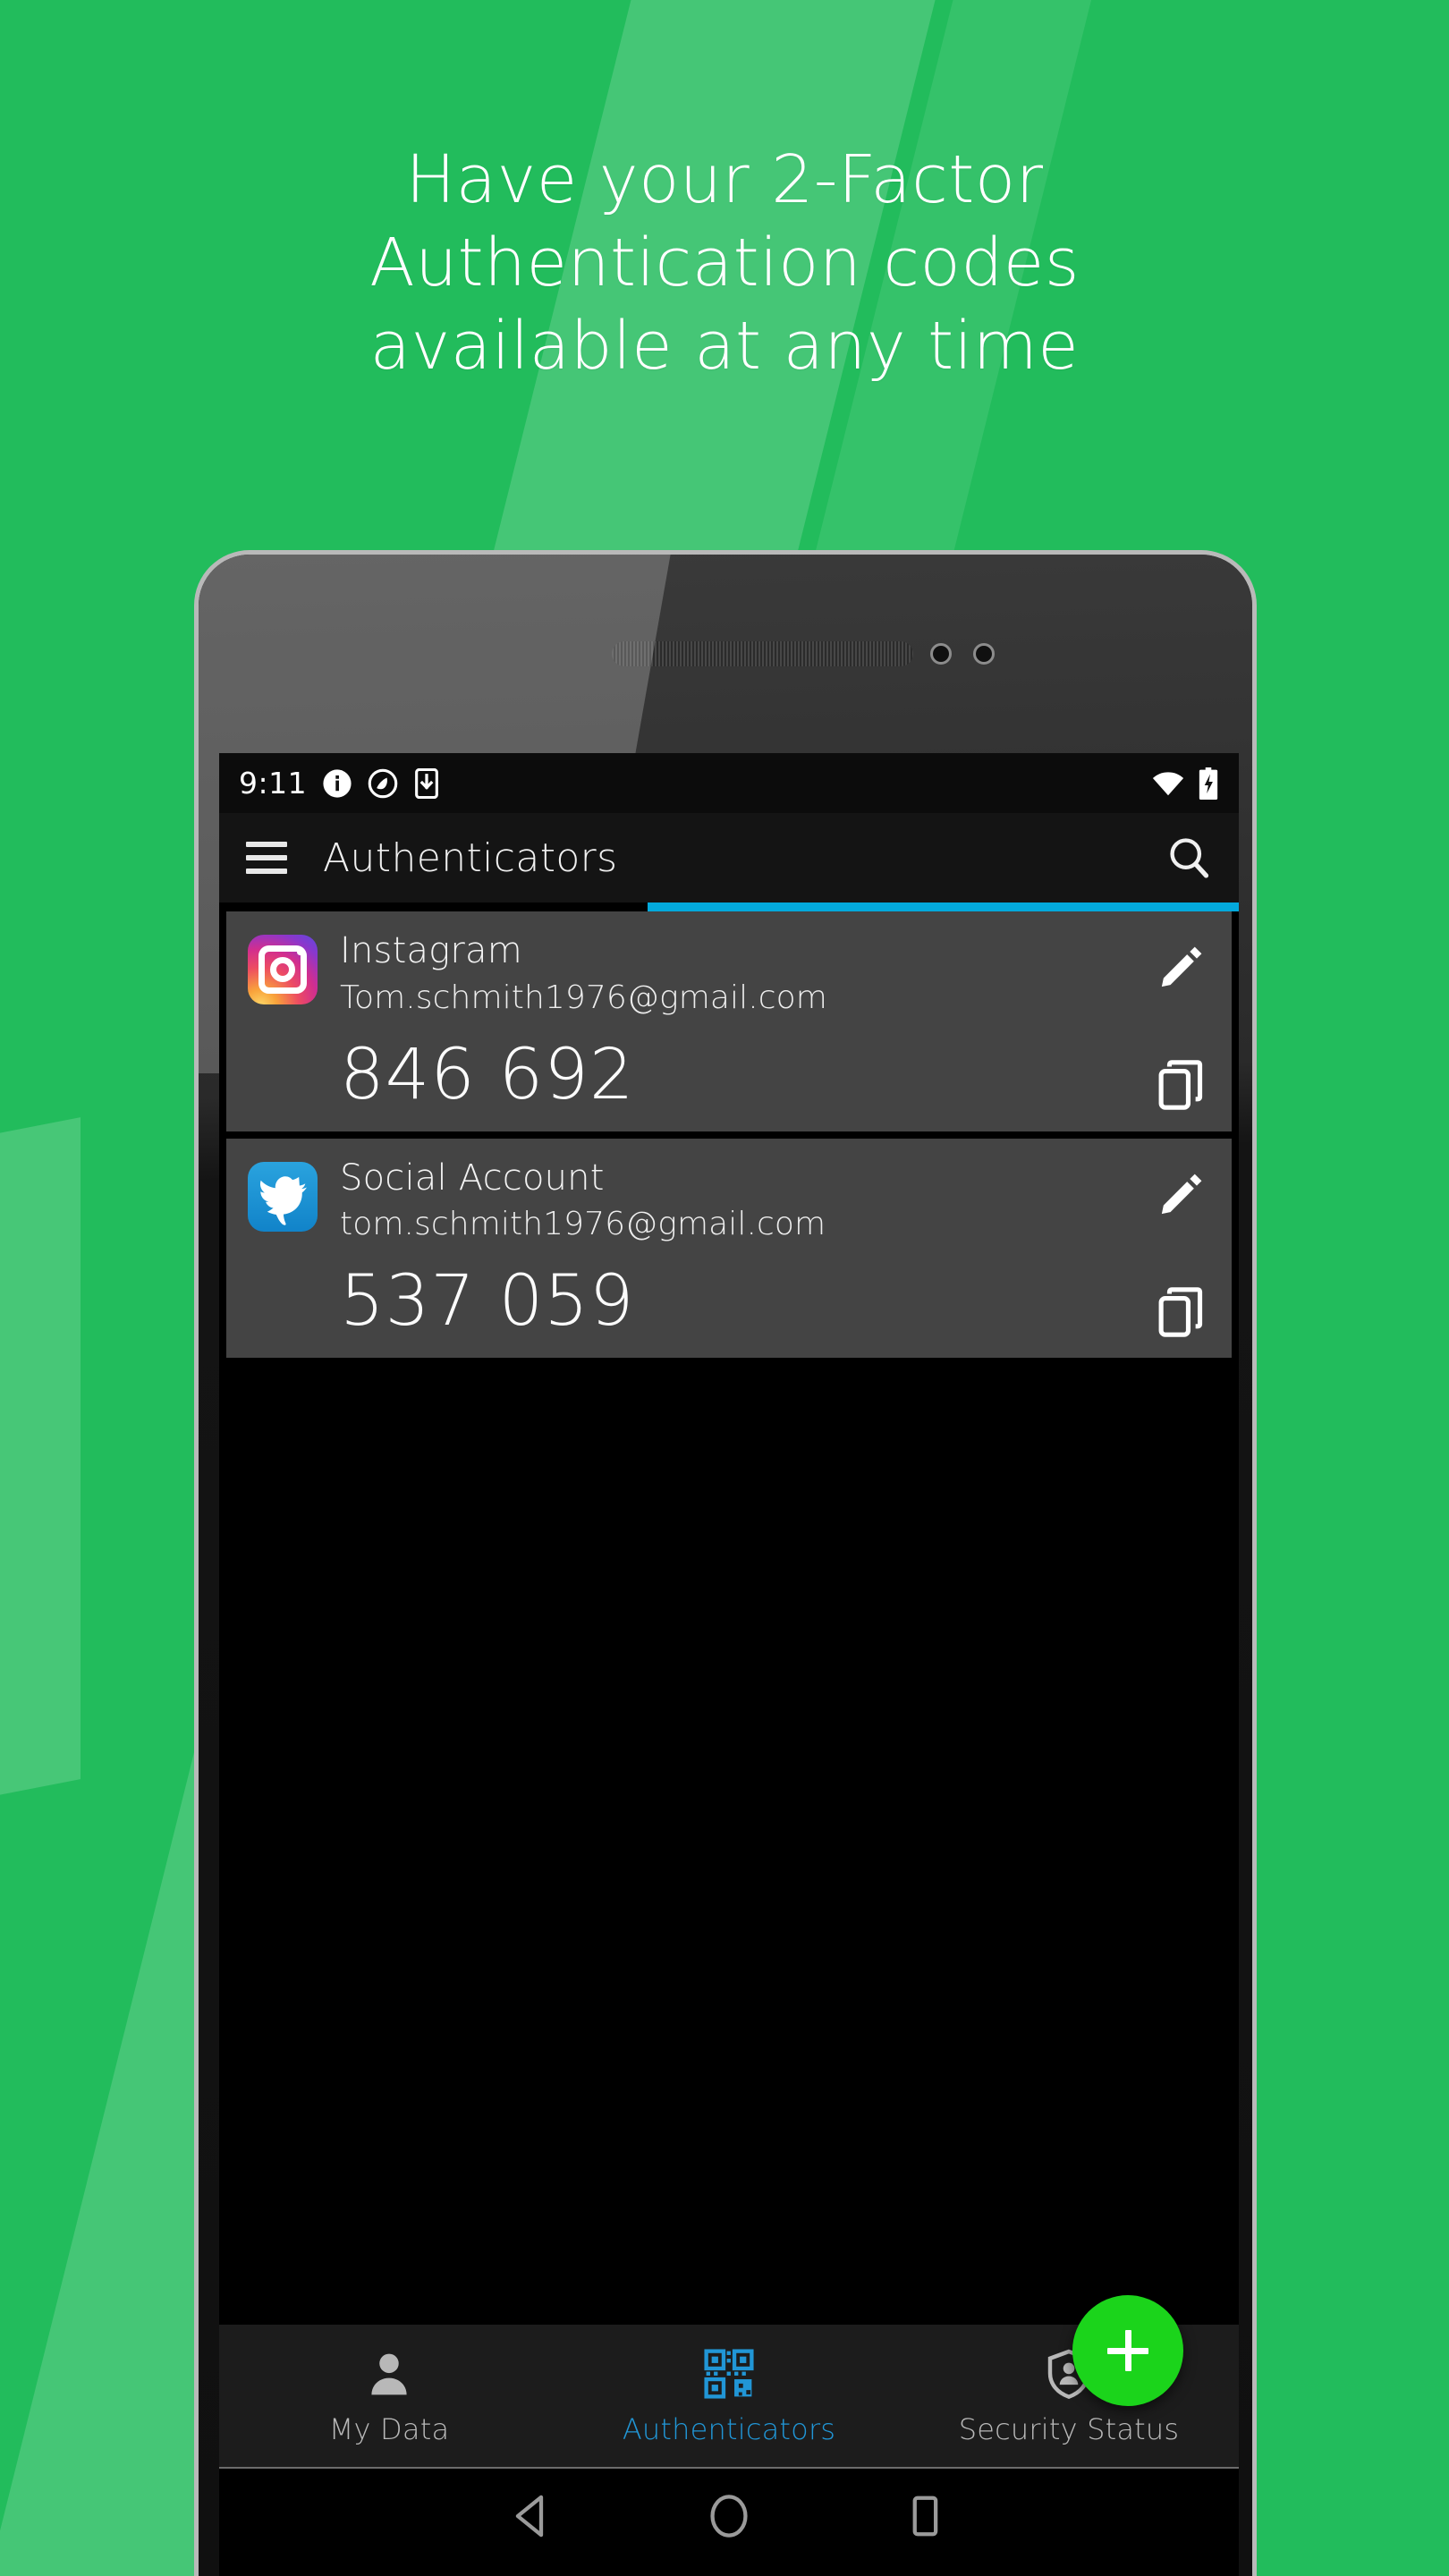 The image size is (1449, 2576). What do you see at coordinates (775, 974) in the screenshot?
I see `card-text-block: Instagram Tom.schmith1976@gmail.com` at bounding box center [775, 974].